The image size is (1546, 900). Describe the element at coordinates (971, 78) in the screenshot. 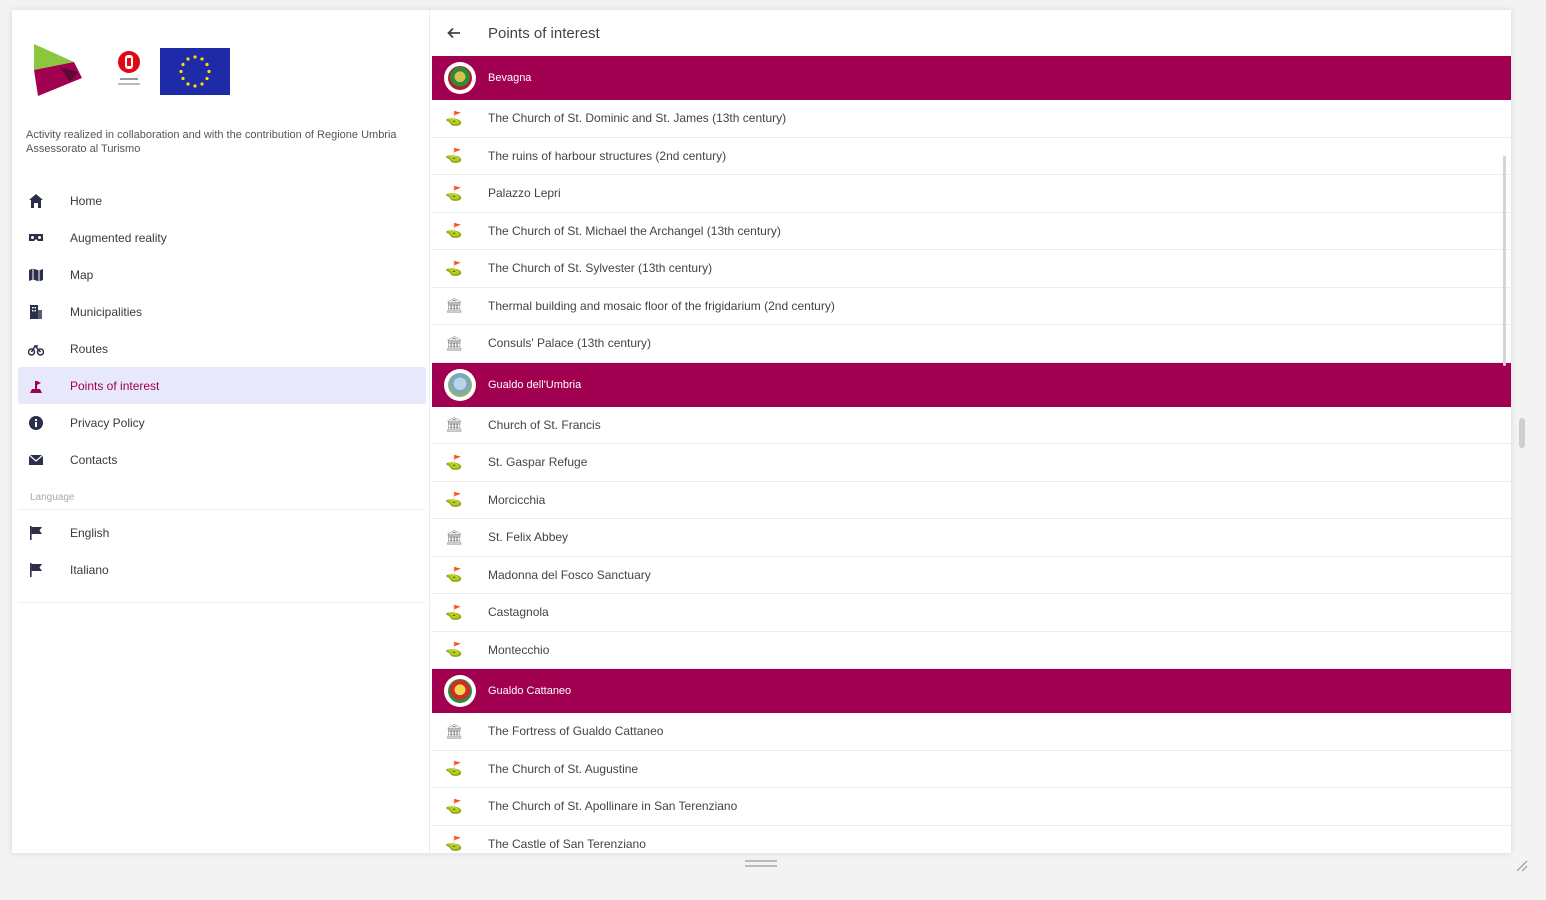

I see `group-header-bevagna: Bevagna` at that location.